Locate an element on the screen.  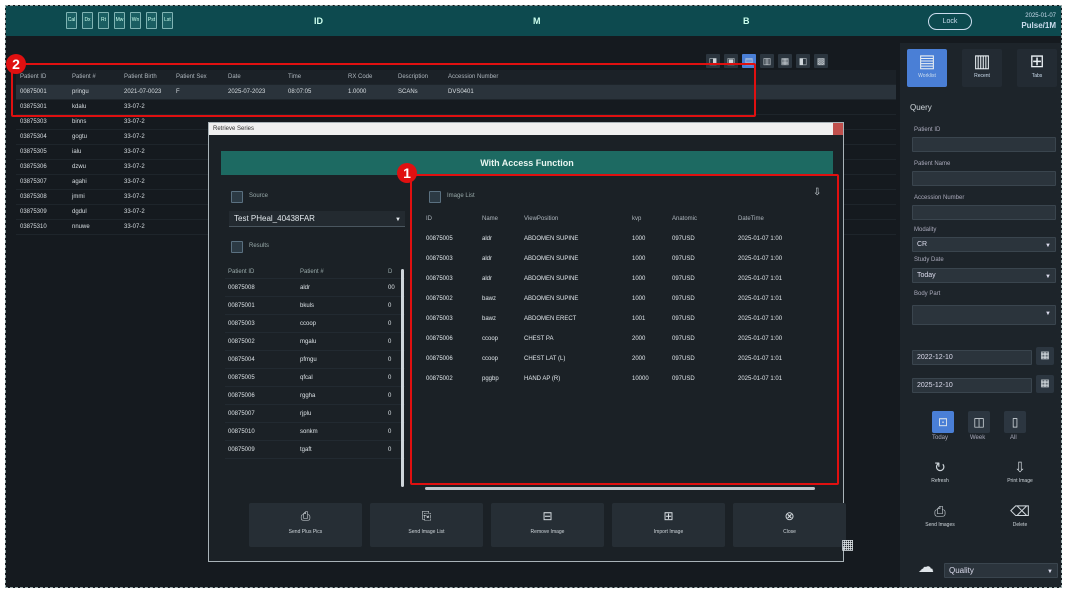
button-label: Import Image is located at coordinates (668, 532).